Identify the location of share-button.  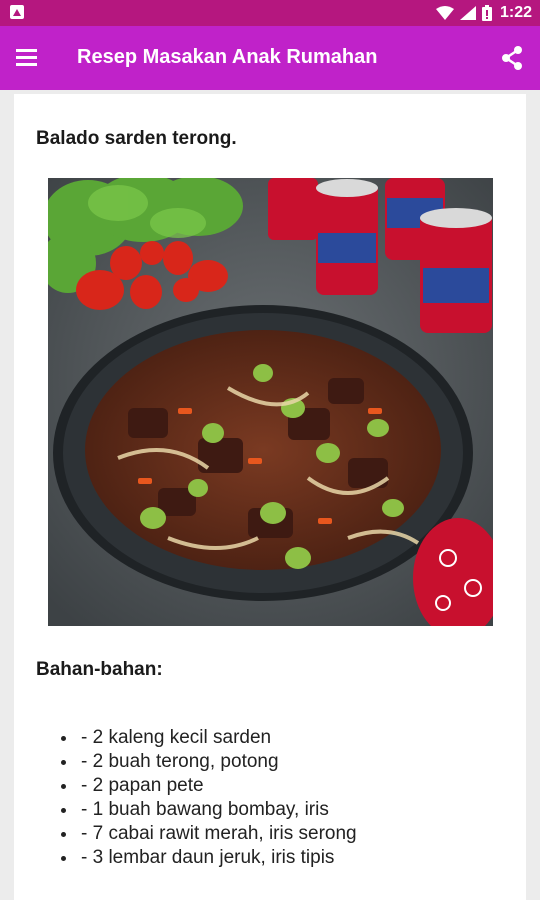
(512, 58).